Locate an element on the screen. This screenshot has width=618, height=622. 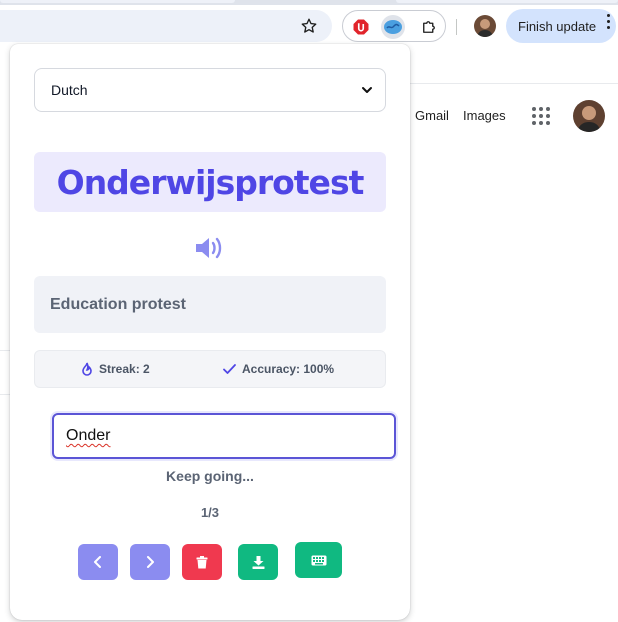
images-link: Images is located at coordinates (484, 115).